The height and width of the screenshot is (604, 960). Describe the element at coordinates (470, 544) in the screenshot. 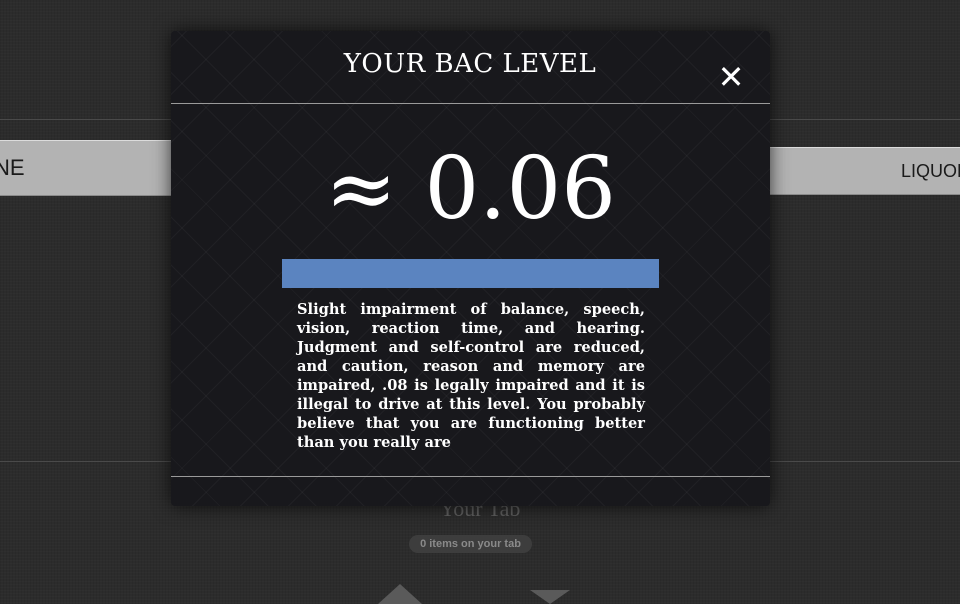

I see `tab-count-badge: 0 items on your tab` at that location.